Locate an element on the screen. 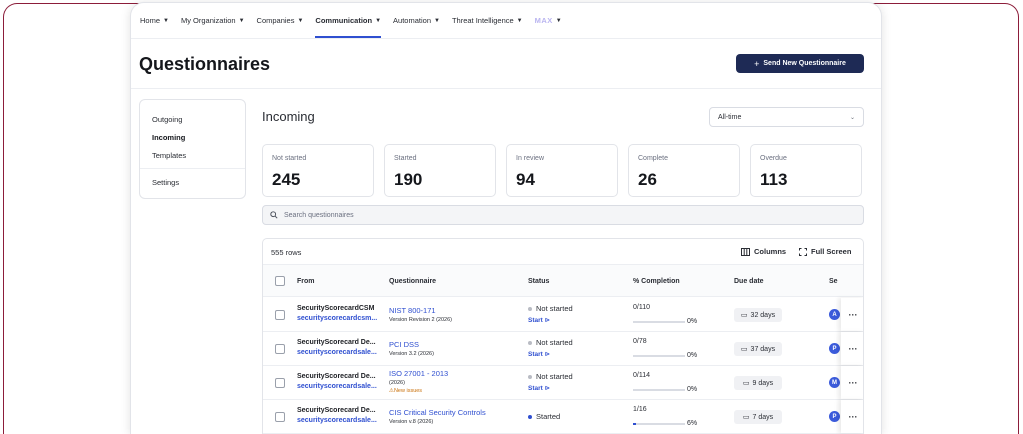 This screenshot has height=434, width=1023. side-menu-outgoing: Outgoing is located at coordinates (167, 119).